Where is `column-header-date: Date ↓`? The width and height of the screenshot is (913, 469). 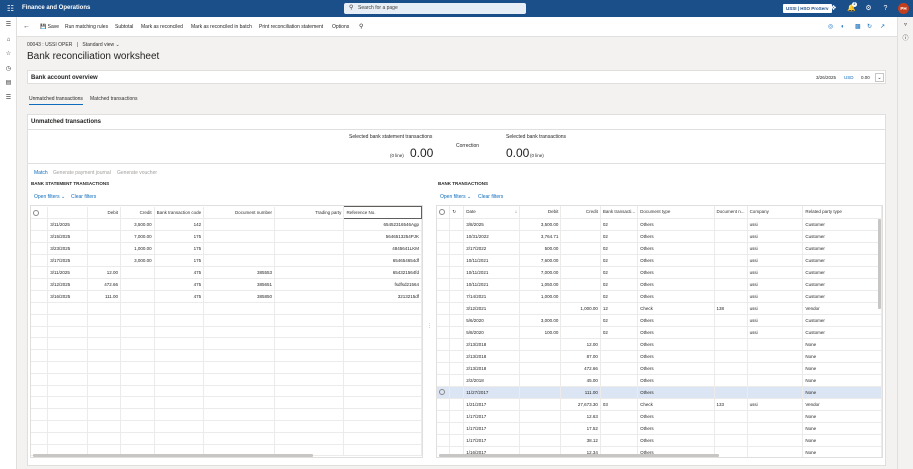
column-header-date: Date ↓ is located at coordinates (492, 212).